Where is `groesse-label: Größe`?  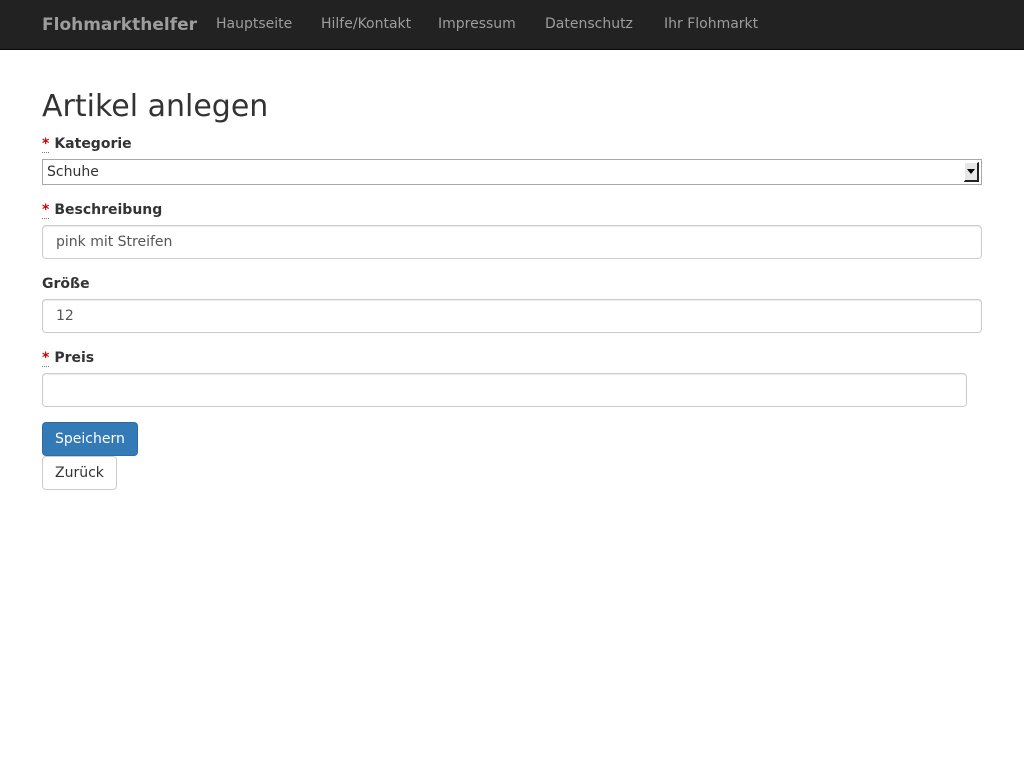
groesse-label: Größe is located at coordinates (66, 284).